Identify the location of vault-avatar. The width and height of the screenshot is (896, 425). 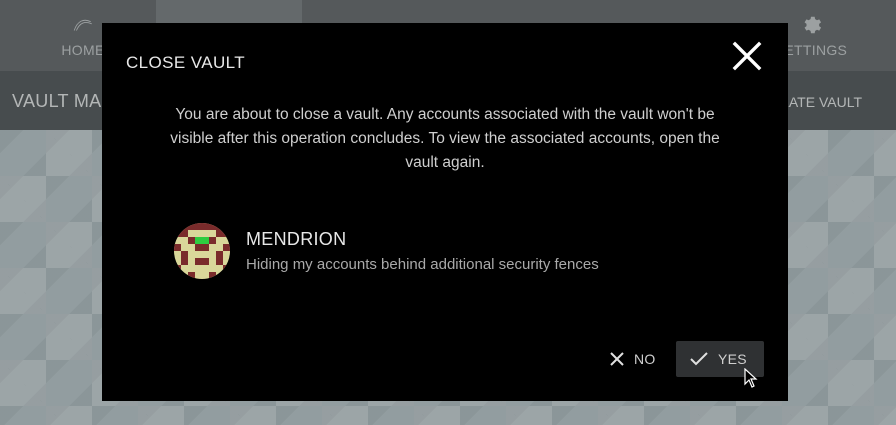
(202, 251).